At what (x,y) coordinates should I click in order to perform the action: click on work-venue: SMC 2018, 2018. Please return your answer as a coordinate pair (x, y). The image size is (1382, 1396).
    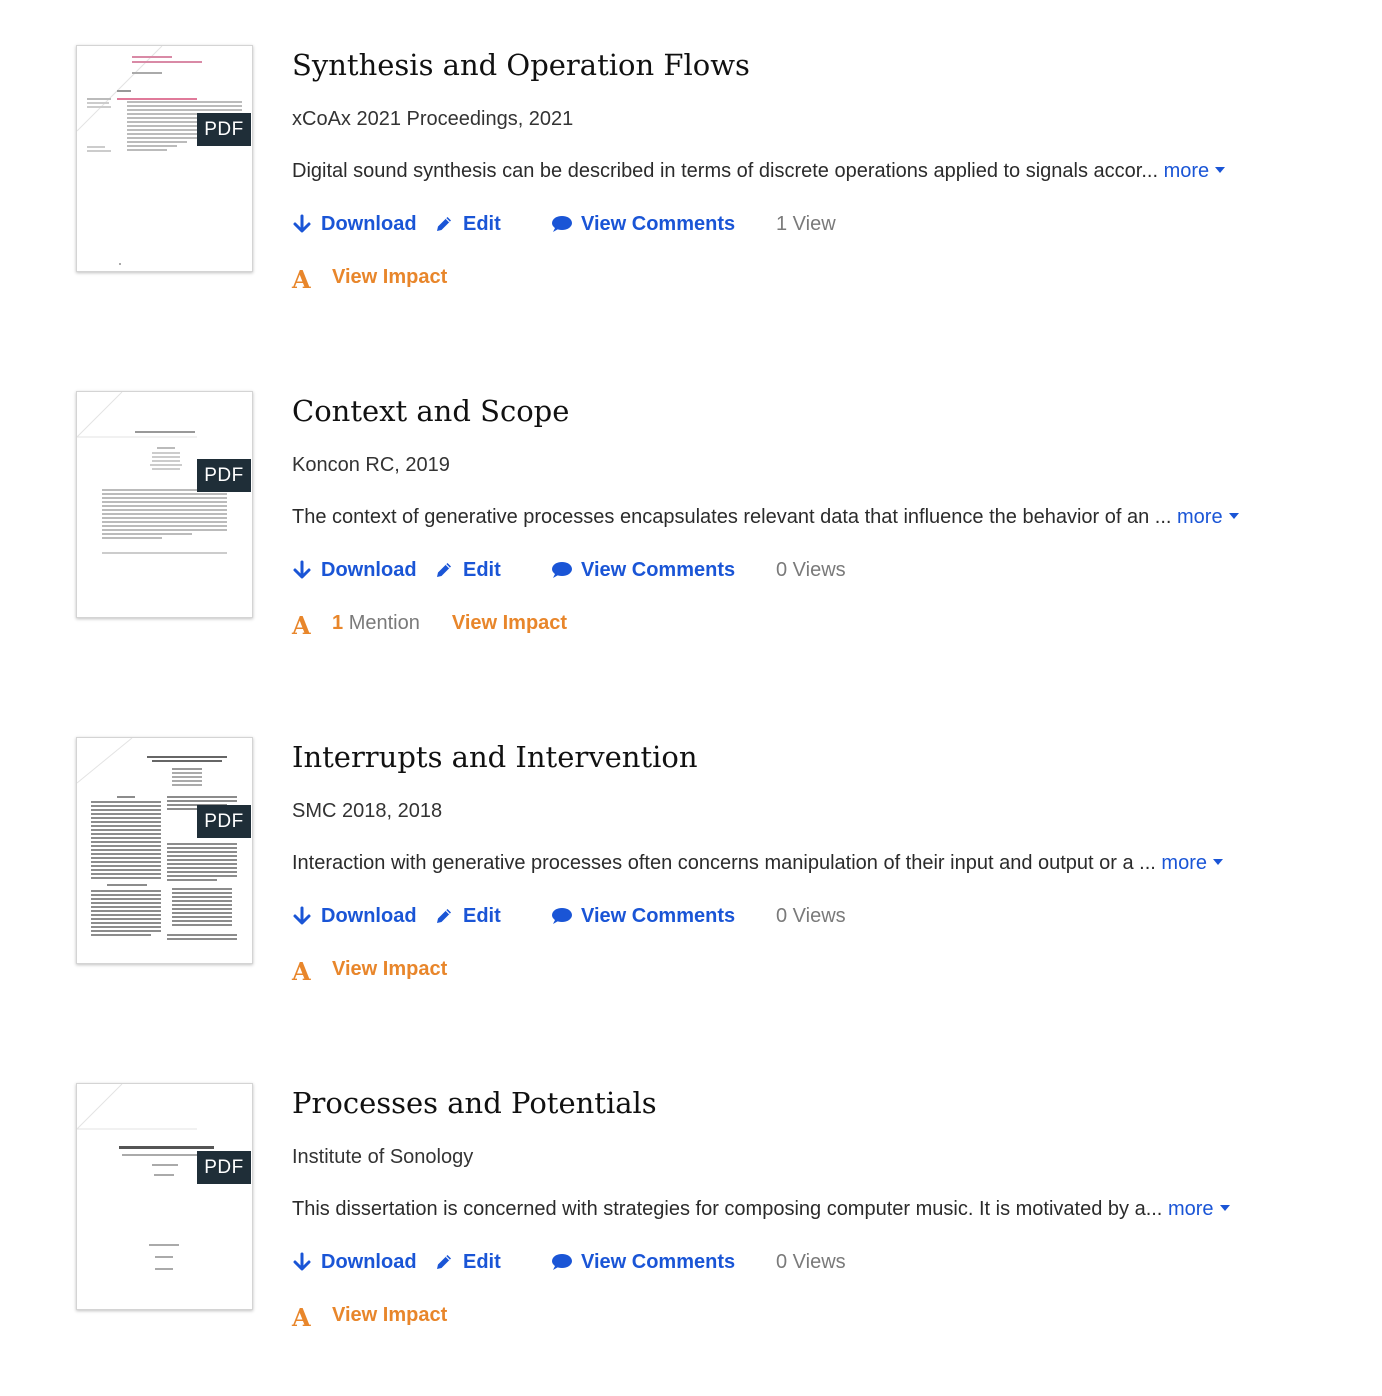
    Looking at the image, I should click on (367, 811).